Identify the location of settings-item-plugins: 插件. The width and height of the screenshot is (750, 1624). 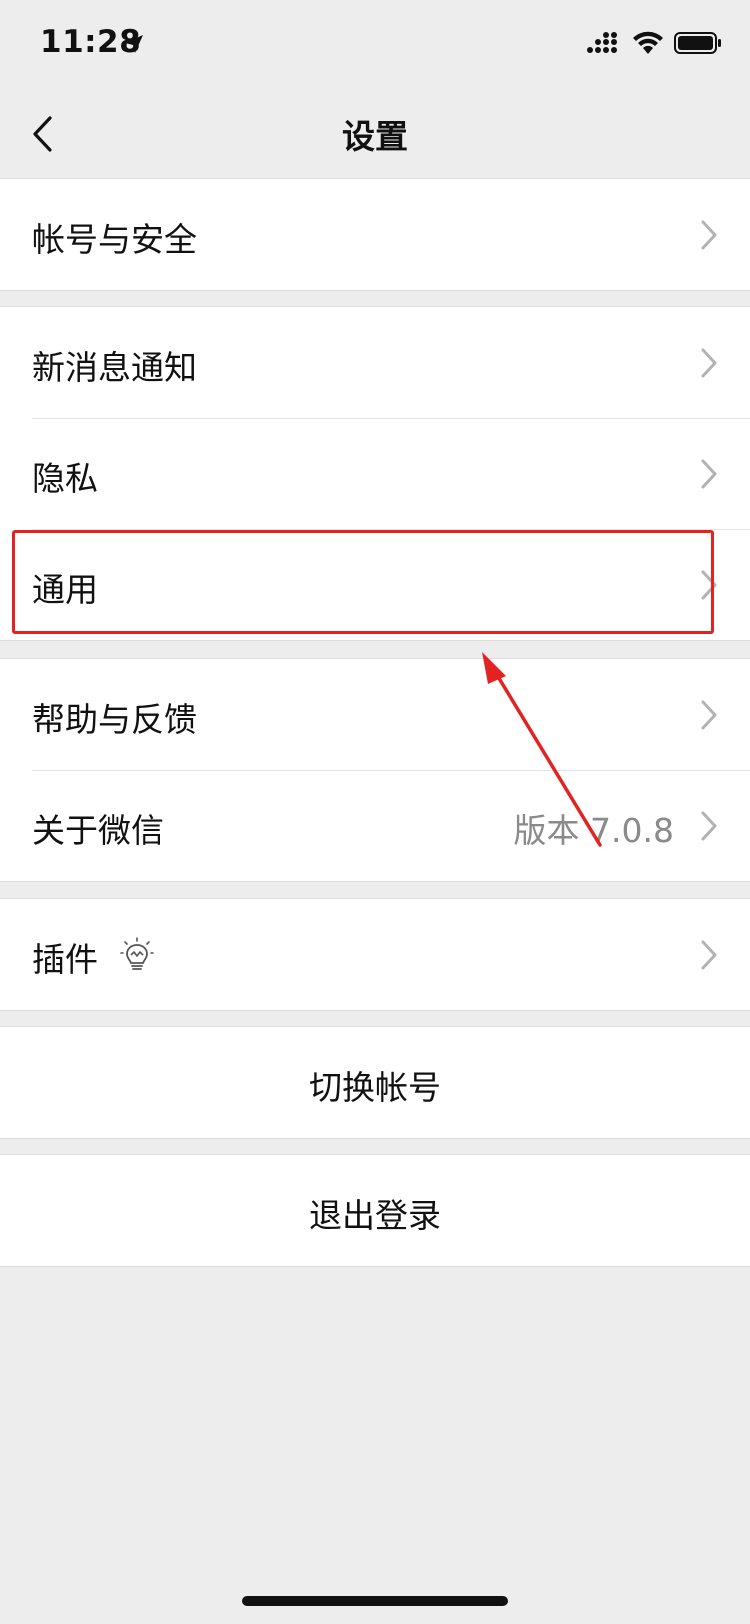
(375, 954).